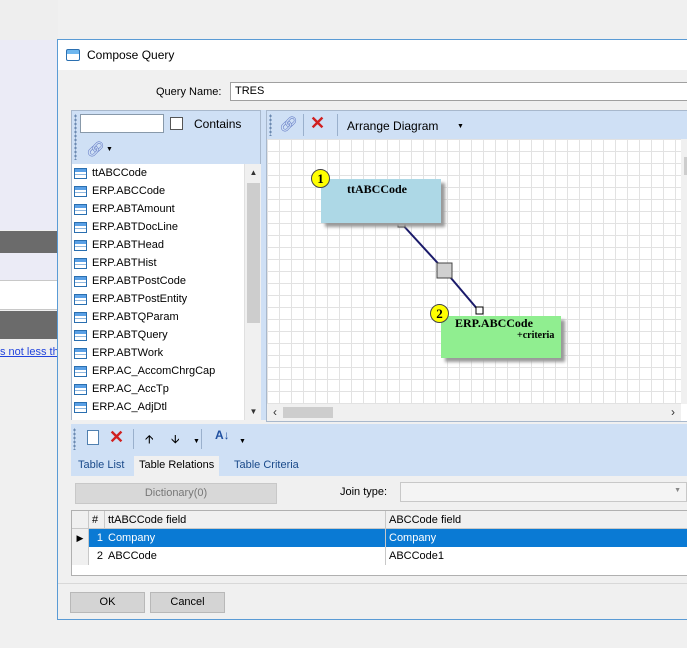 The height and width of the screenshot is (648, 687). What do you see at coordinates (536, 538) in the screenshot?
I see `abccode-field-cell: Company` at bounding box center [536, 538].